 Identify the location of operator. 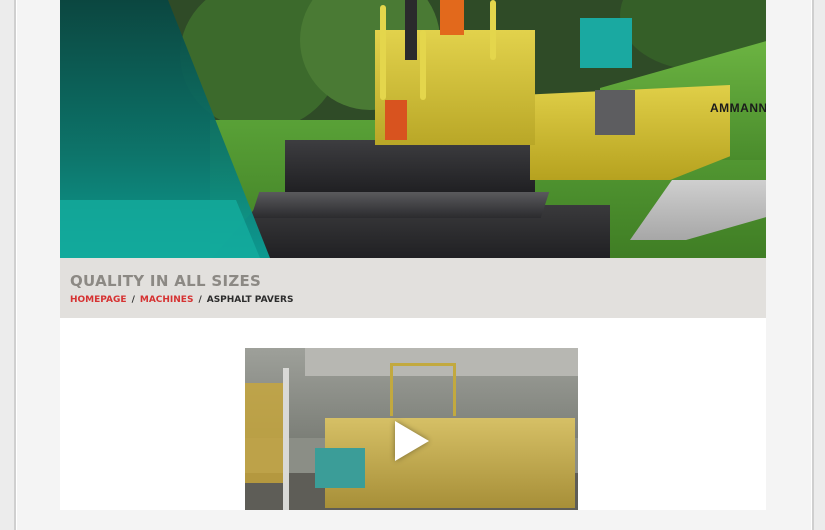
(452, 17).